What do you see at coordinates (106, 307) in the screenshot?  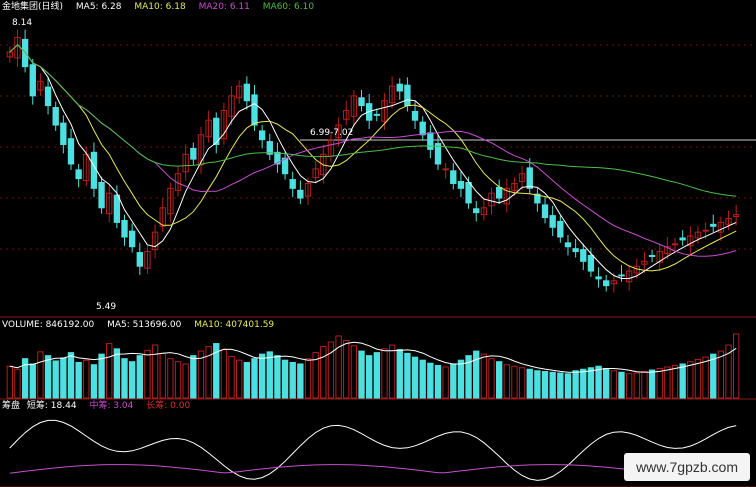 I see `low-annotation: 5.49` at bounding box center [106, 307].